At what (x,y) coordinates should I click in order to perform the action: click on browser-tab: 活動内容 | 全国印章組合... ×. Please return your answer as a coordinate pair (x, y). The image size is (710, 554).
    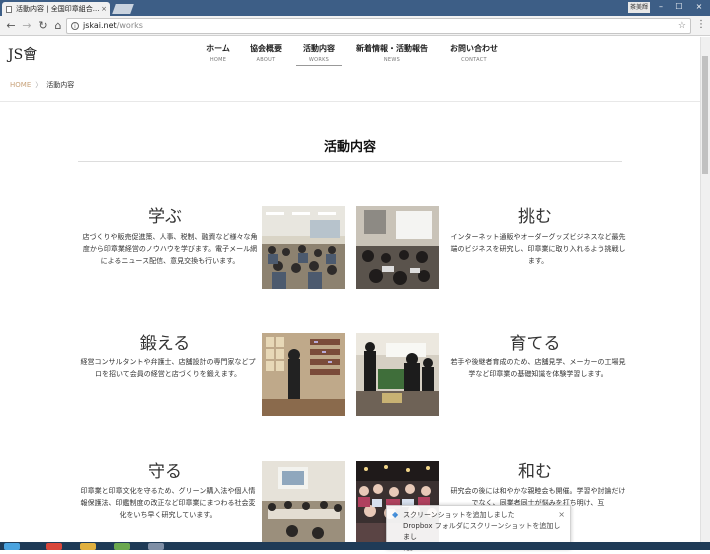
    Looking at the image, I should click on (56, 9).